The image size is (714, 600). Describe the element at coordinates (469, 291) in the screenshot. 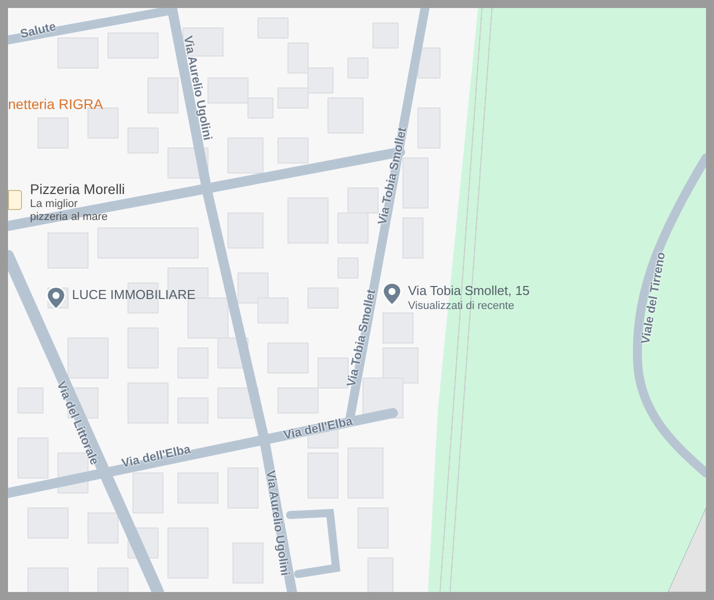

I see `place-name: Via Tobia Smollet, 15` at that location.